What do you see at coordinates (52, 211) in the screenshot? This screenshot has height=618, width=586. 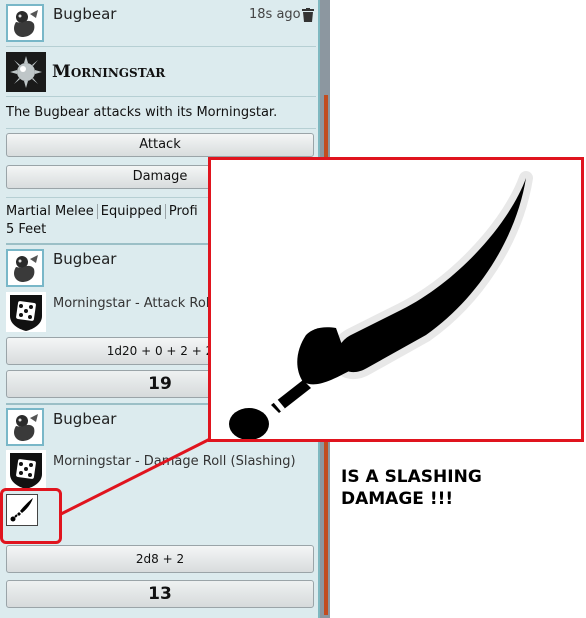 I see `tag-martial-melee: Martial Melee` at bounding box center [52, 211].